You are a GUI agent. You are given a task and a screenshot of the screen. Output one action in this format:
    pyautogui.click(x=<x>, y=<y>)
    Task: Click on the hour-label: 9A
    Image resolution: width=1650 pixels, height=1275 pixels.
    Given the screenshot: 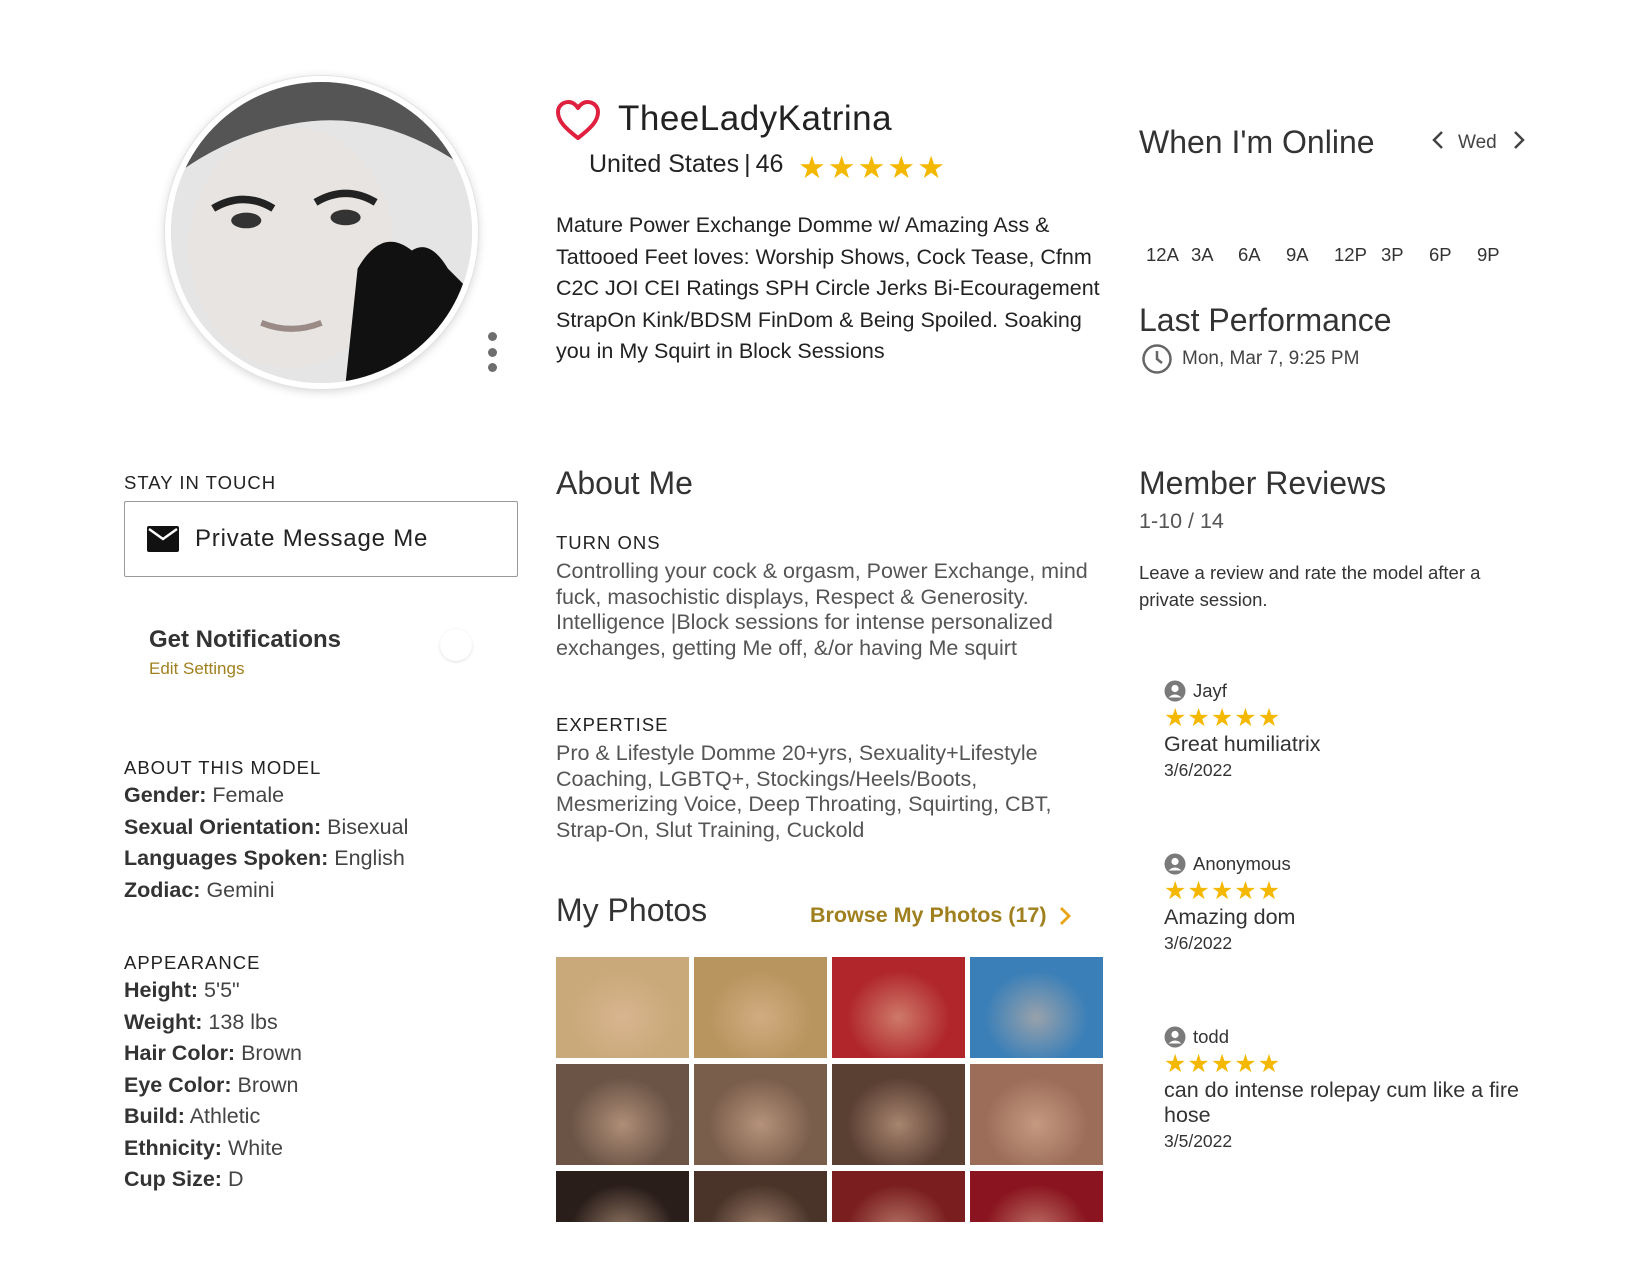 What is the action you would take?
    pyautogui.click(x=1297, y=254)
    